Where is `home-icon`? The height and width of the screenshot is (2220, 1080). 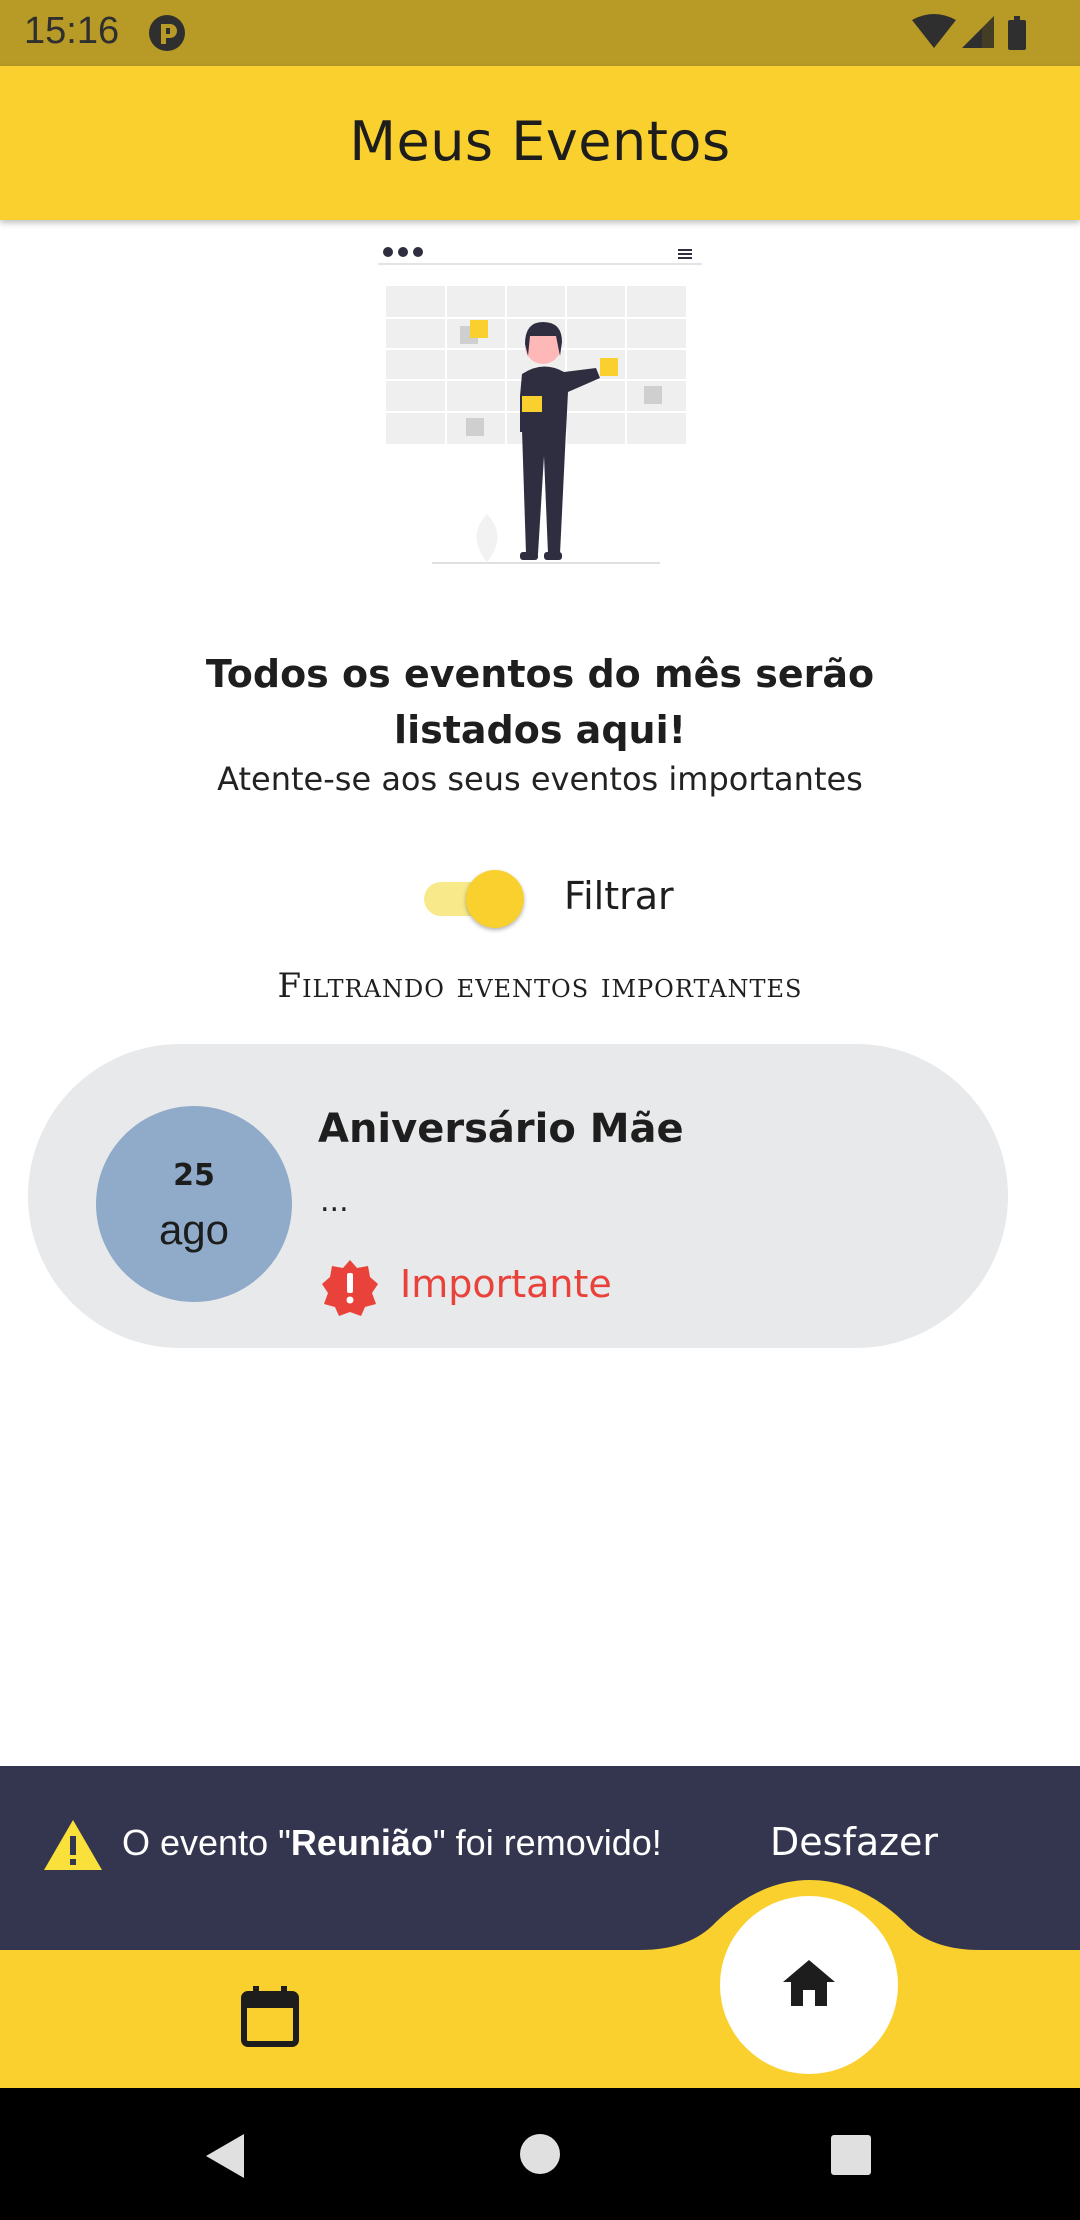
home-icon is located at coordinates (809, 1985).